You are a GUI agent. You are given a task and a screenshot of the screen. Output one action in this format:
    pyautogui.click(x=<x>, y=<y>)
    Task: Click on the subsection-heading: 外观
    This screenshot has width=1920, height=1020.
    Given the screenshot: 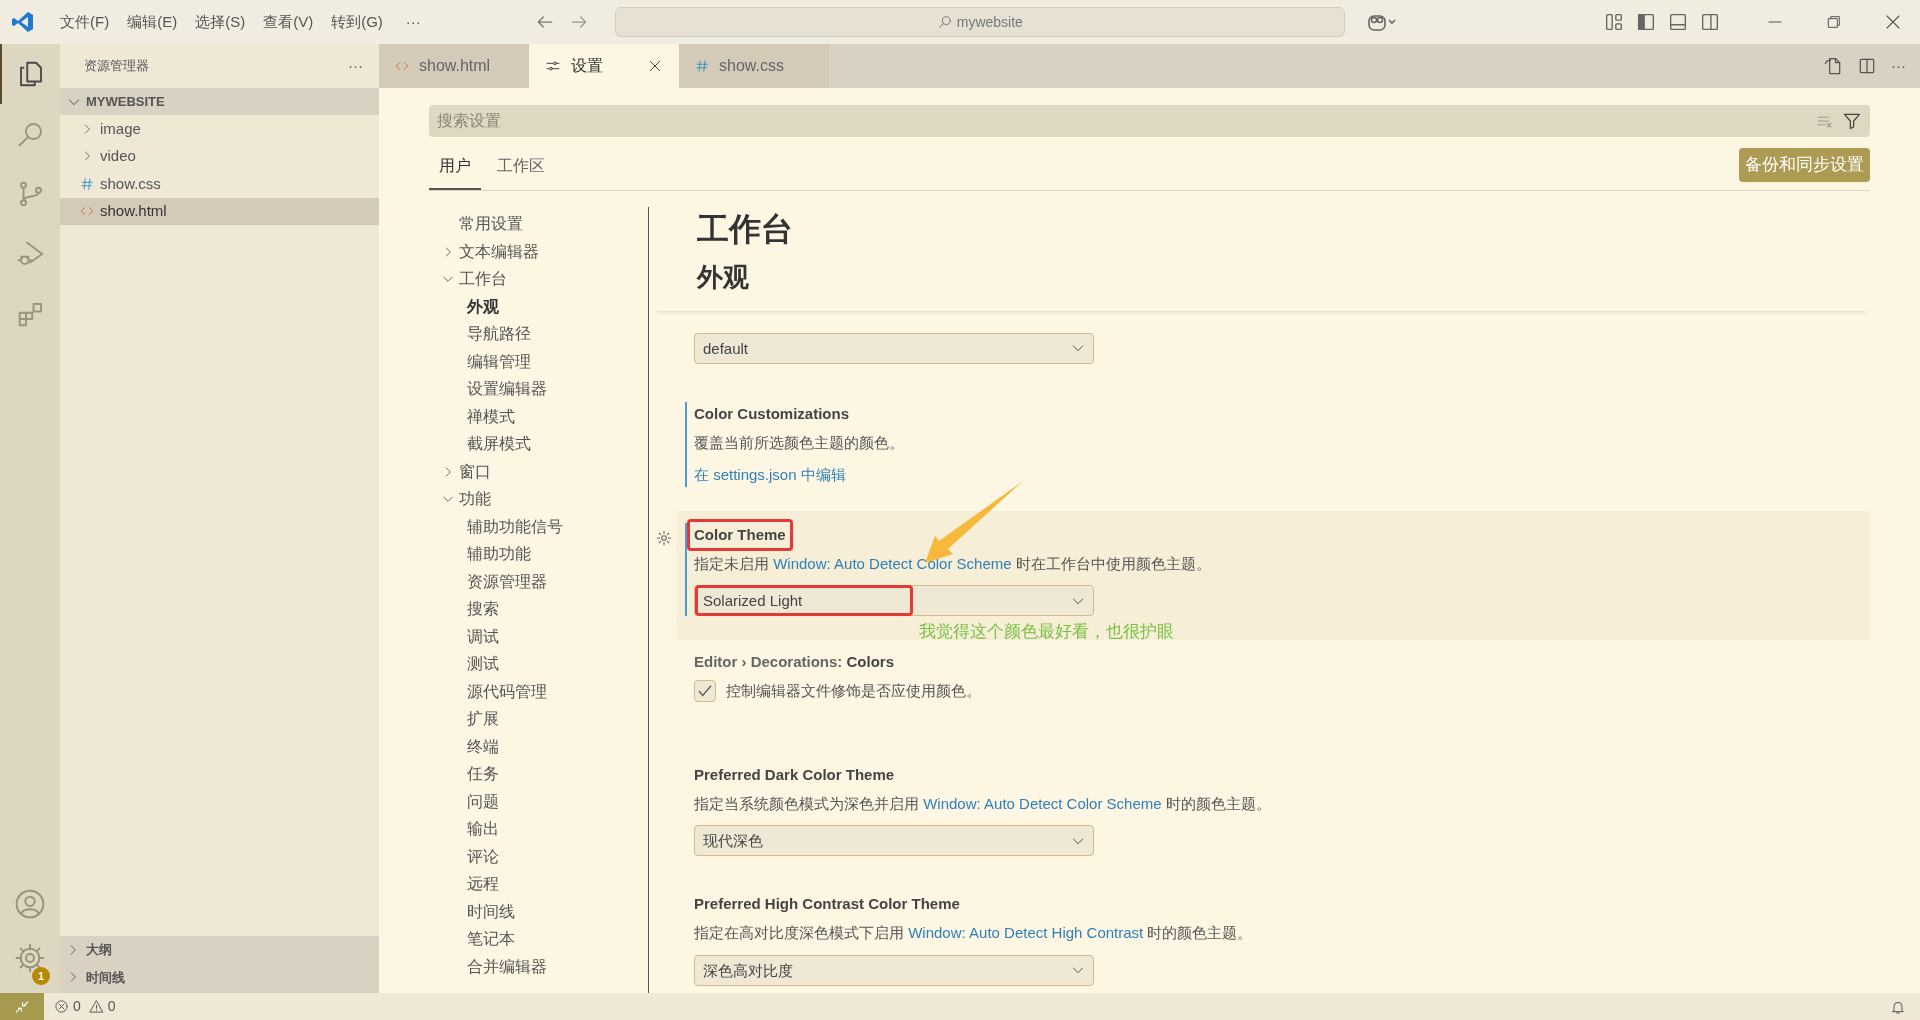 What is the action you would take?
    pyautogui.click(x=723, y=277)
    